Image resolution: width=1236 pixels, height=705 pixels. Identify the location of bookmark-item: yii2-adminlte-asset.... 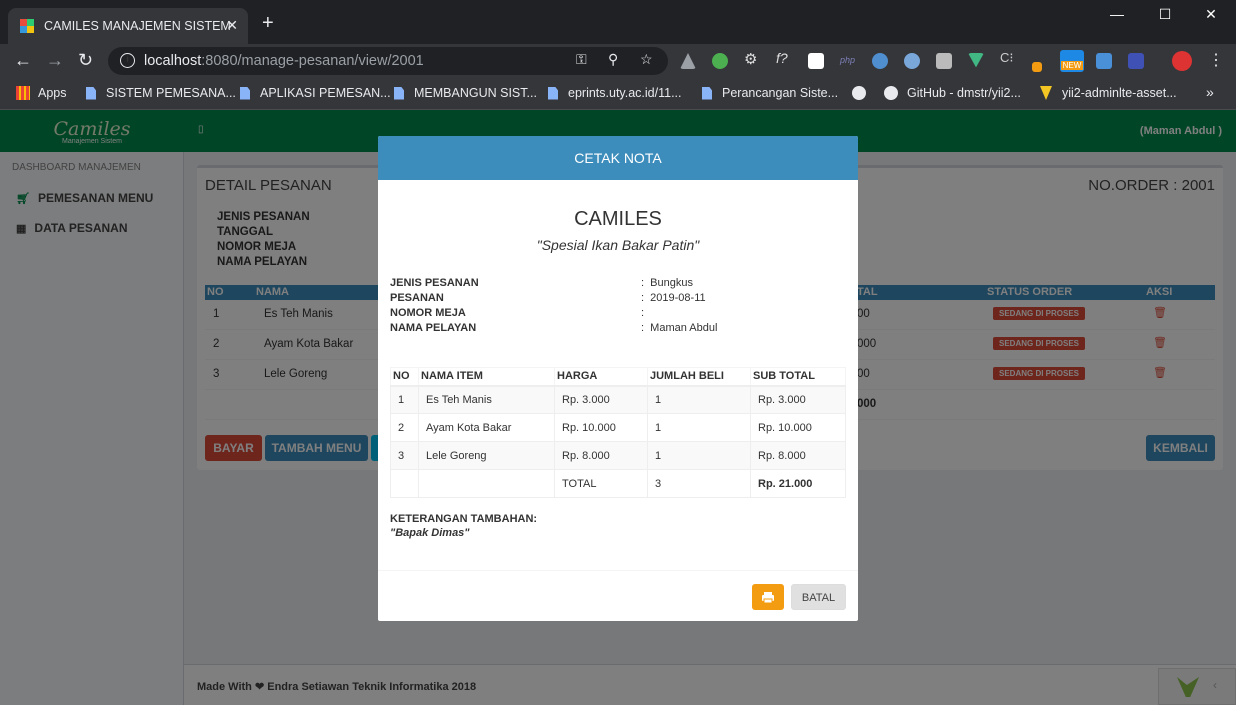
(1108, 93).